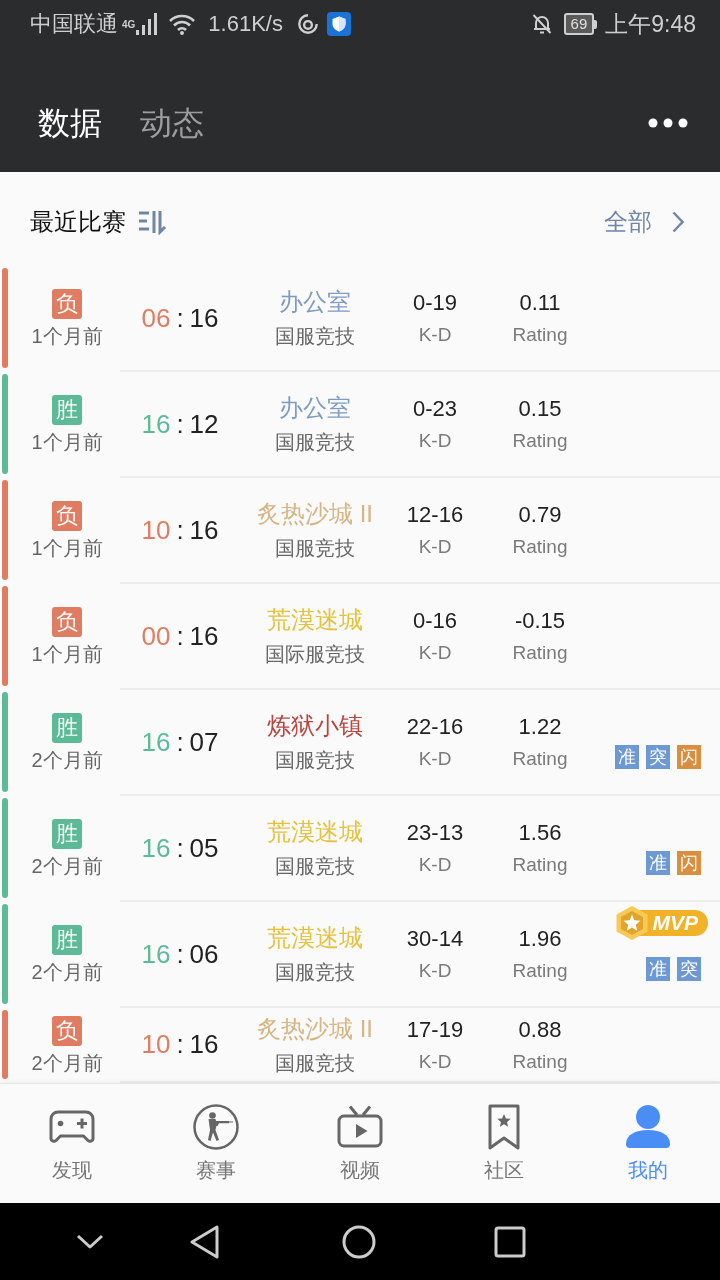 Image resolution: width=720 pixels, height=1280 pixels. Describe the element at coordinates (338, 24) in the screenshot. I see `shield-icon` at that location.